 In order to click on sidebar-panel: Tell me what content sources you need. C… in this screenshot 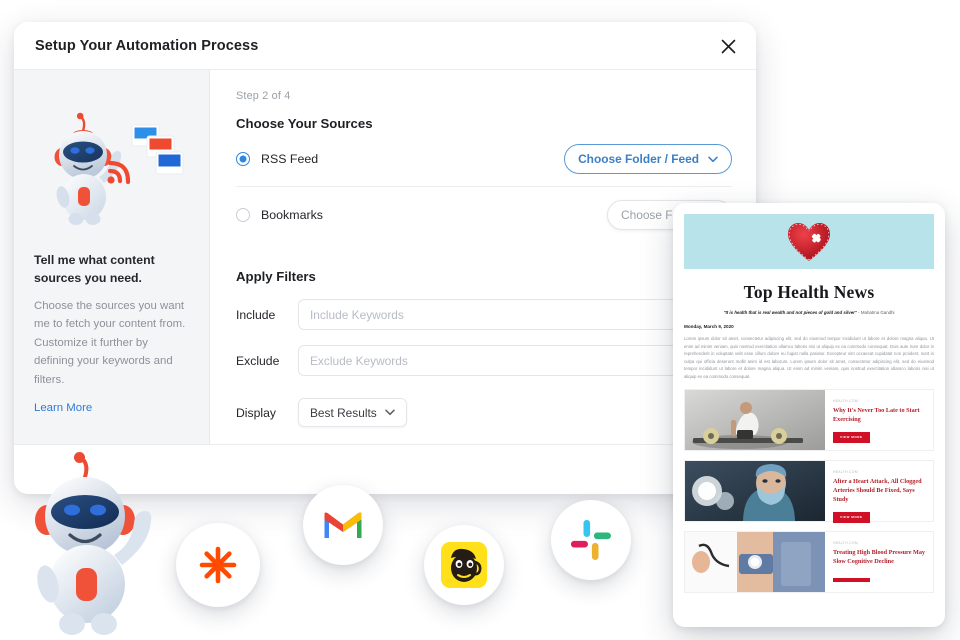, I will do `click(112, 257)`.